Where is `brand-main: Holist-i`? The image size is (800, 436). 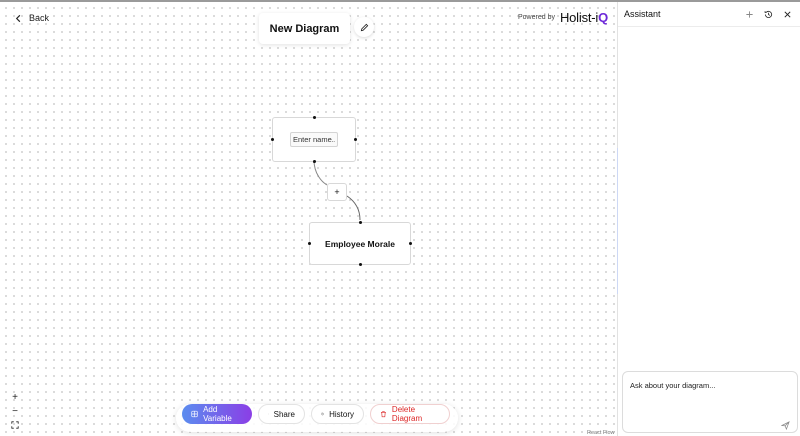 brand-main: Holist-i is located at coordinates (579, 17).